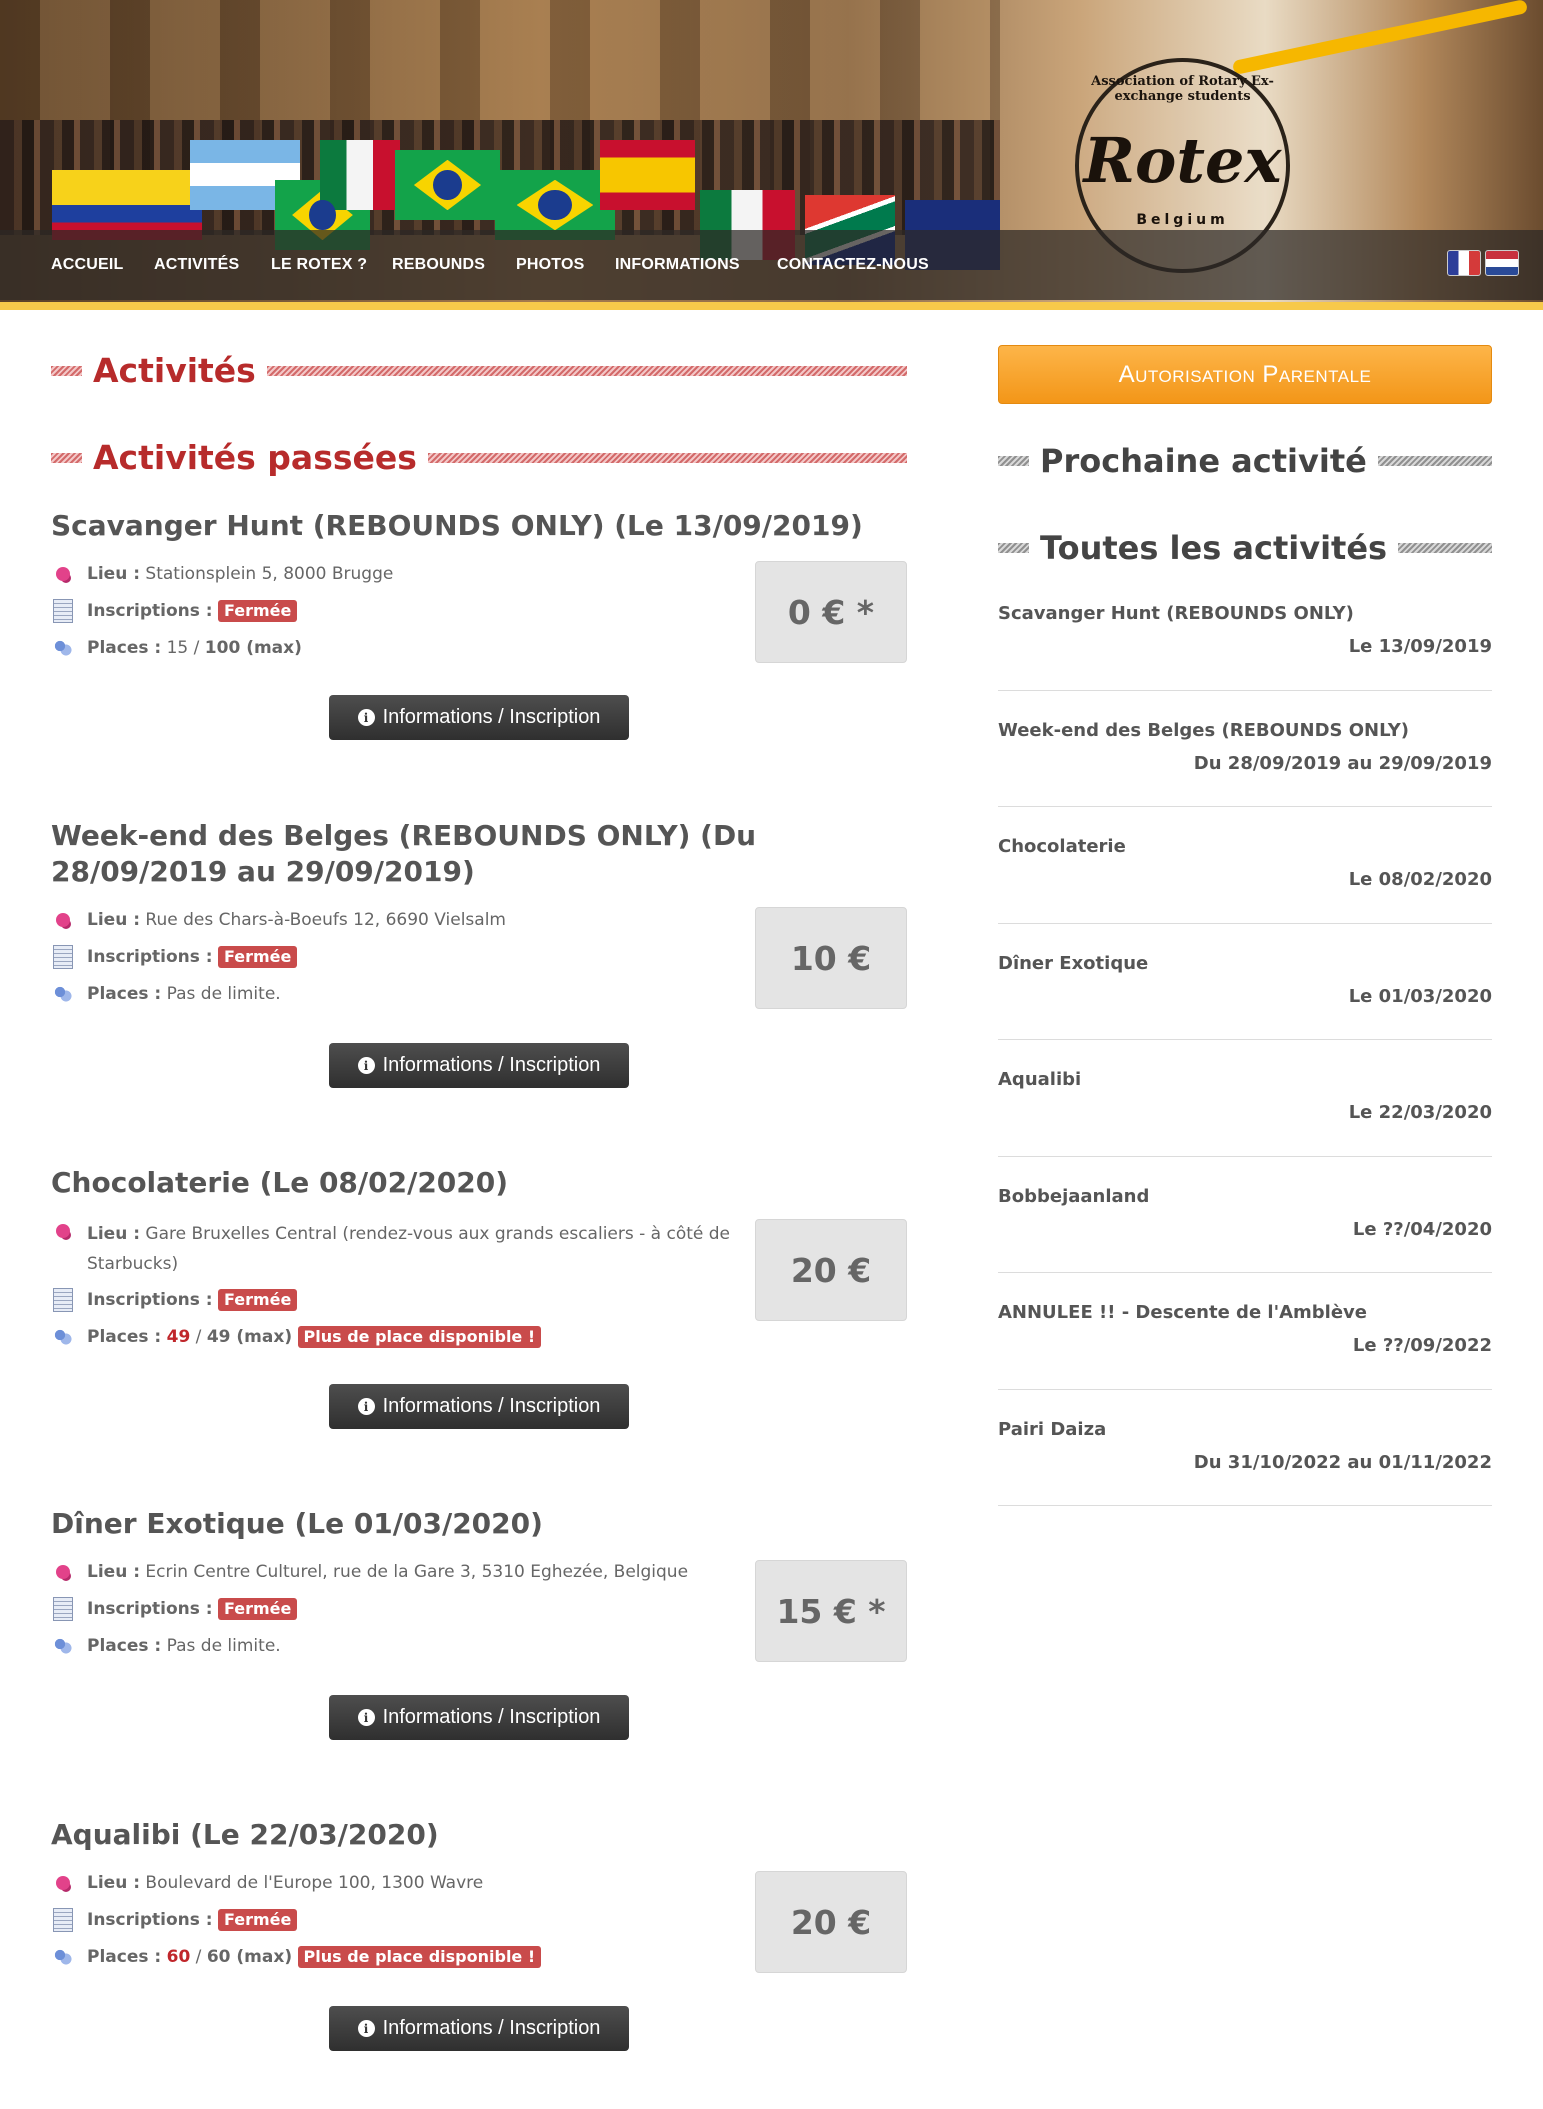 The width and height of the screenshot is (1543, 2109). I want to click on places-max: 60 (max), so click(249, 1957).